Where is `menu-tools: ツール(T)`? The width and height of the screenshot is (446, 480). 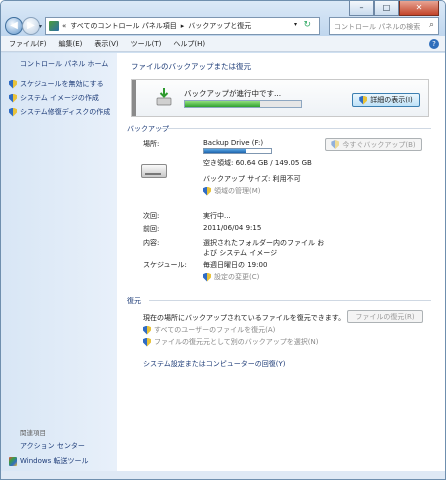 menu-tools: ツール(T) is located at coordinates (146, 44).